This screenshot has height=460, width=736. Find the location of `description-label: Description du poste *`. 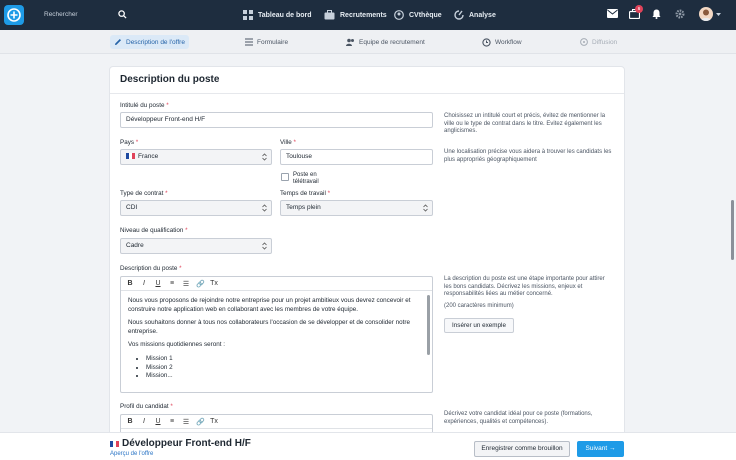

description-label: Description du poste * is located at coordinates (151, 268).